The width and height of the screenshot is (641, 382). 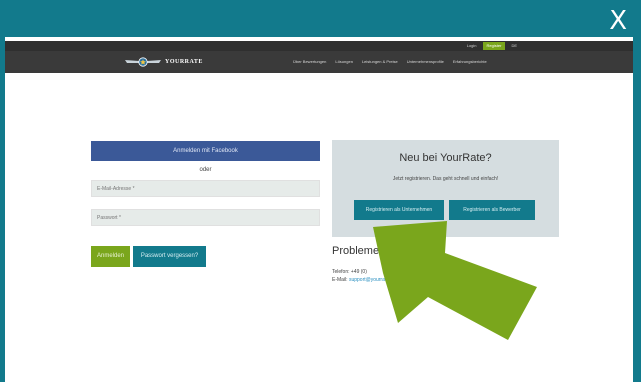 What do you see at coordinates (309, 62) in the screenshot?
I see `nav-item-reviews: Über Bewertungen` at bounding box center [309, 62].